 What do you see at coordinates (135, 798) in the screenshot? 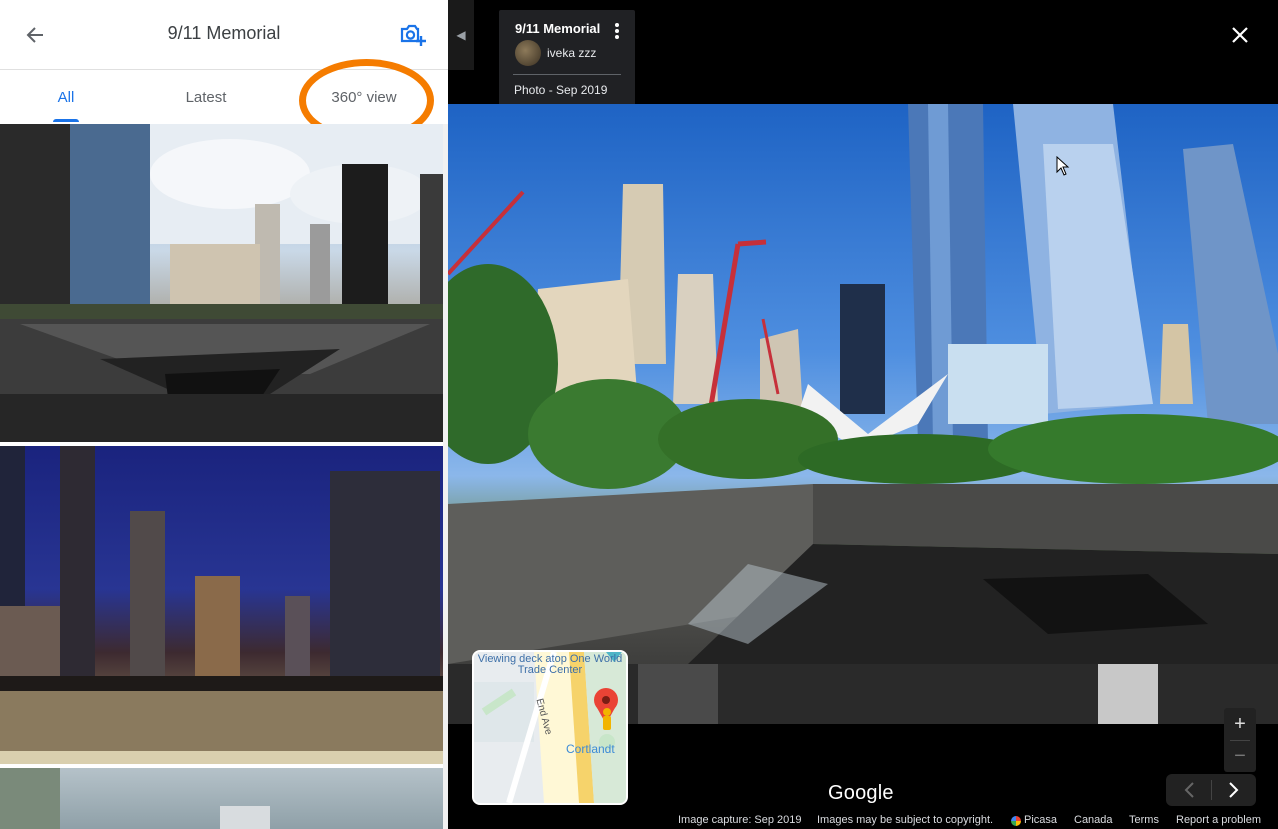
I see `building-image` at bounding box center [135, 798].